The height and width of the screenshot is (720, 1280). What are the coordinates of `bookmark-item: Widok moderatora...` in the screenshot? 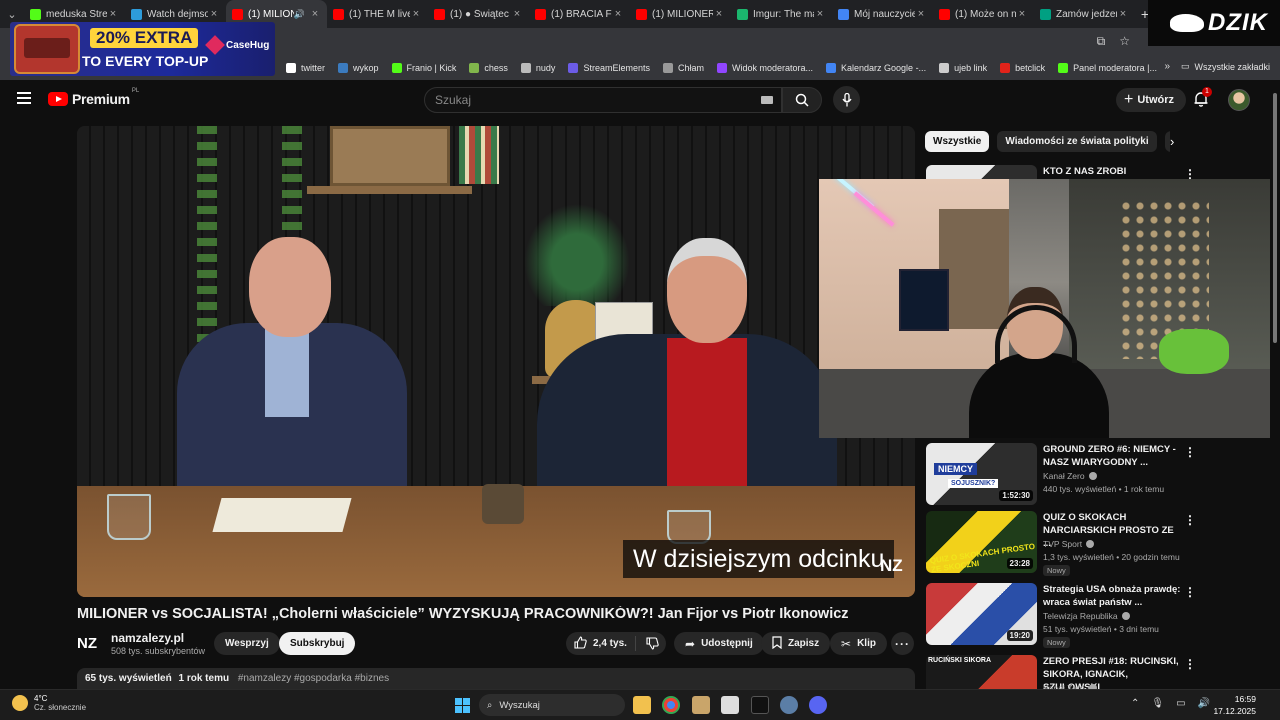 It's located at (764, 68).